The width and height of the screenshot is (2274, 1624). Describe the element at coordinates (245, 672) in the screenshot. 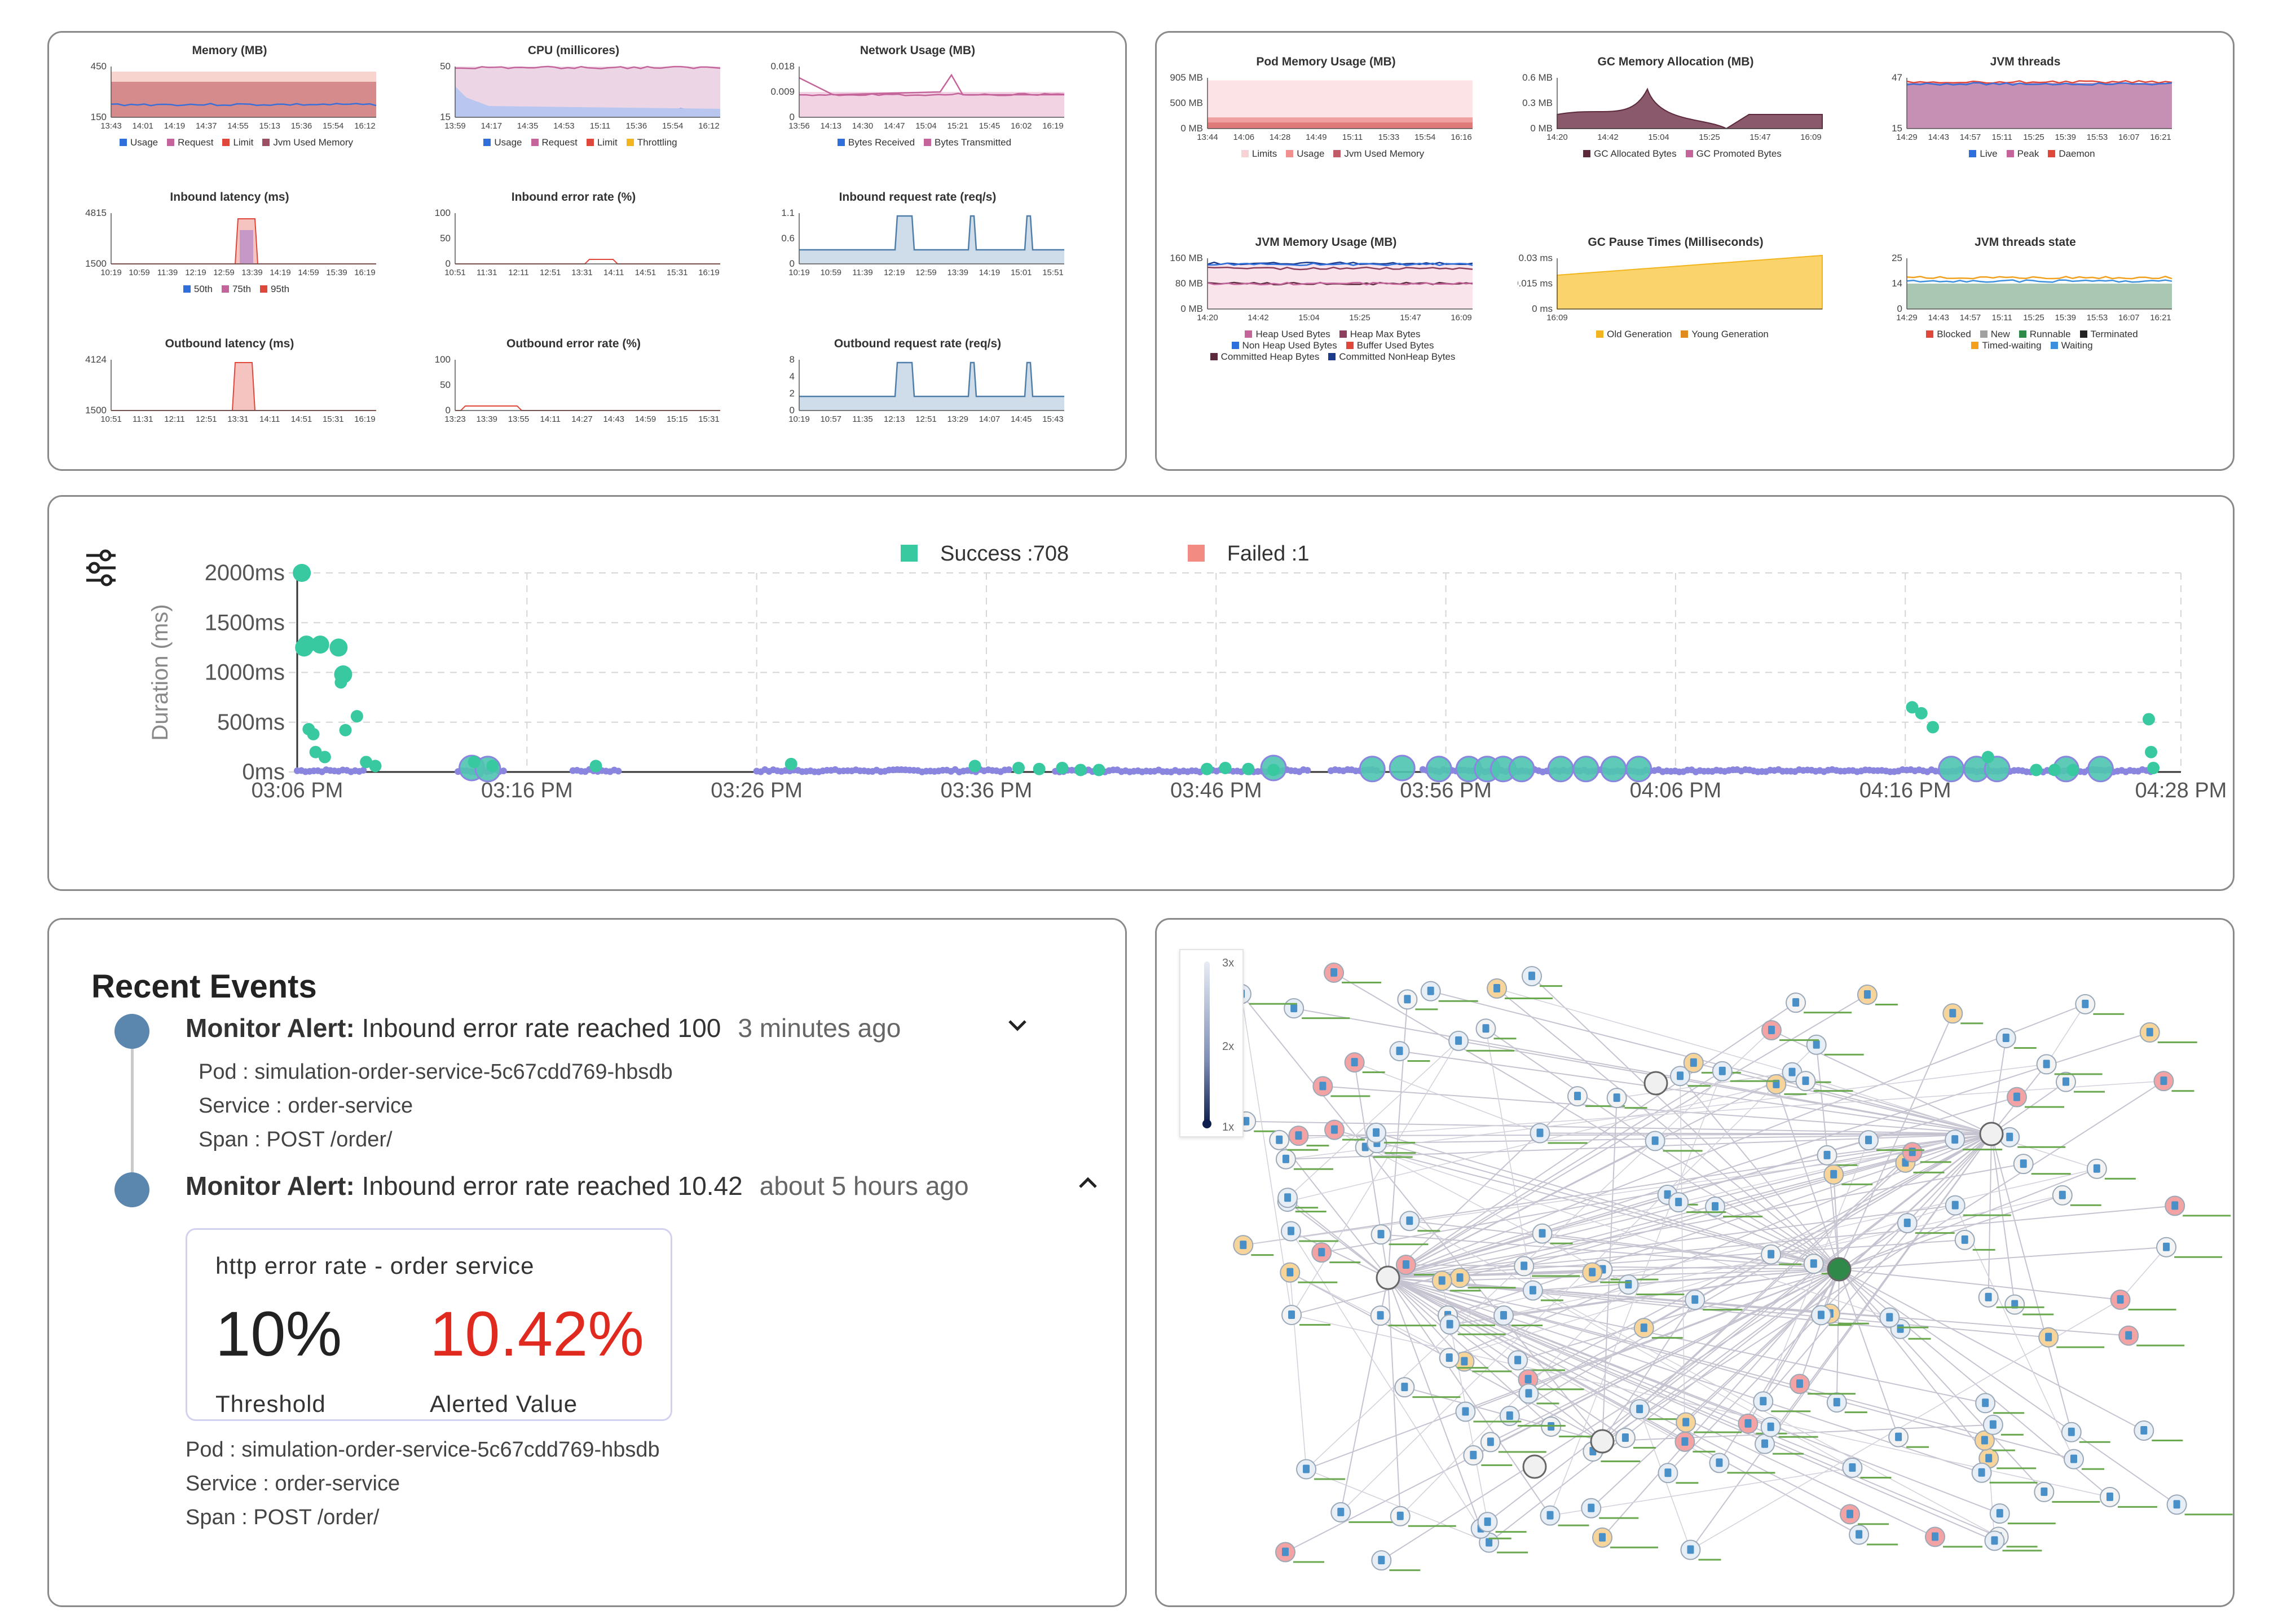

I see `y-tick-label: 1000ms` at that location.